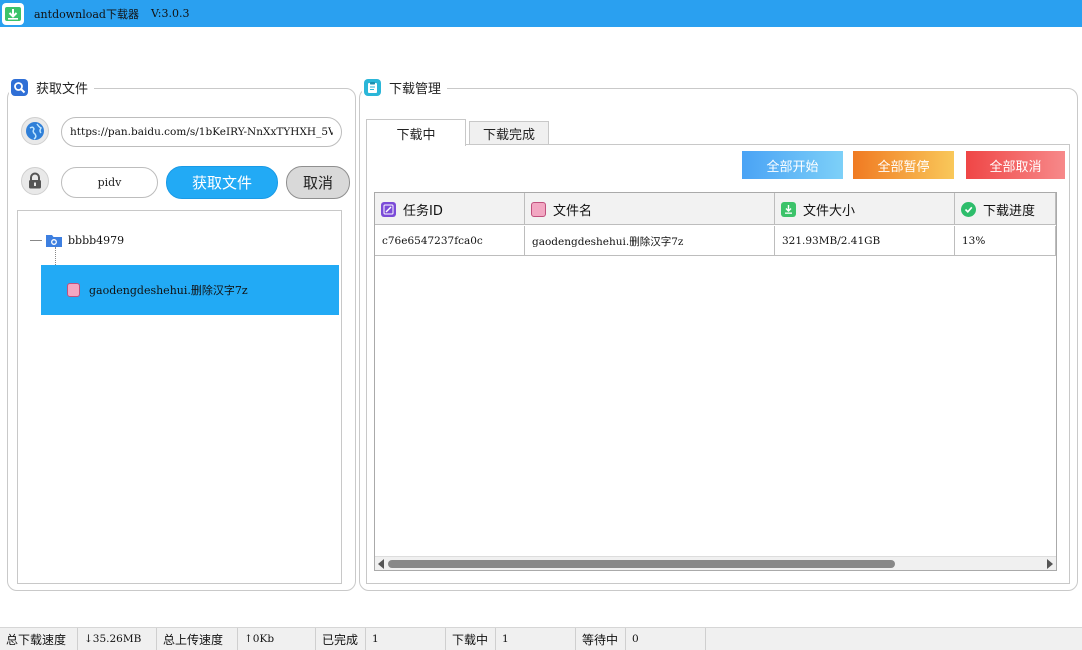 The height and width of the screenshot is (650, 1082). I want to click on tree-child-label: gaodengdeshehui.删除汉字7z, so click(168, 290).